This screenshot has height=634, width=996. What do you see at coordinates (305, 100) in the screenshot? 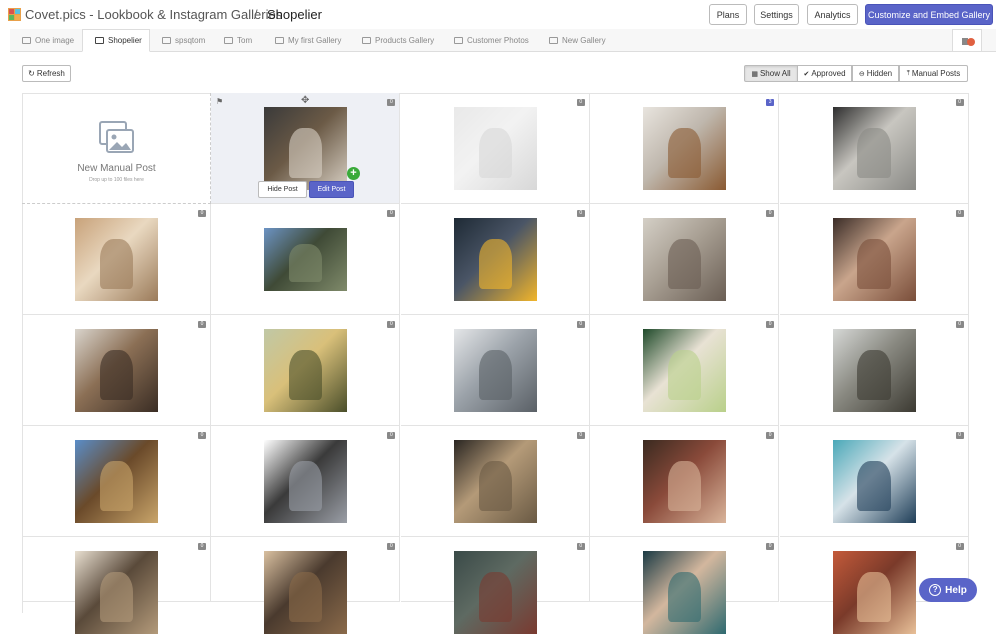
I see `move-handle-icon: ✥` at bounding box center [305, 100].